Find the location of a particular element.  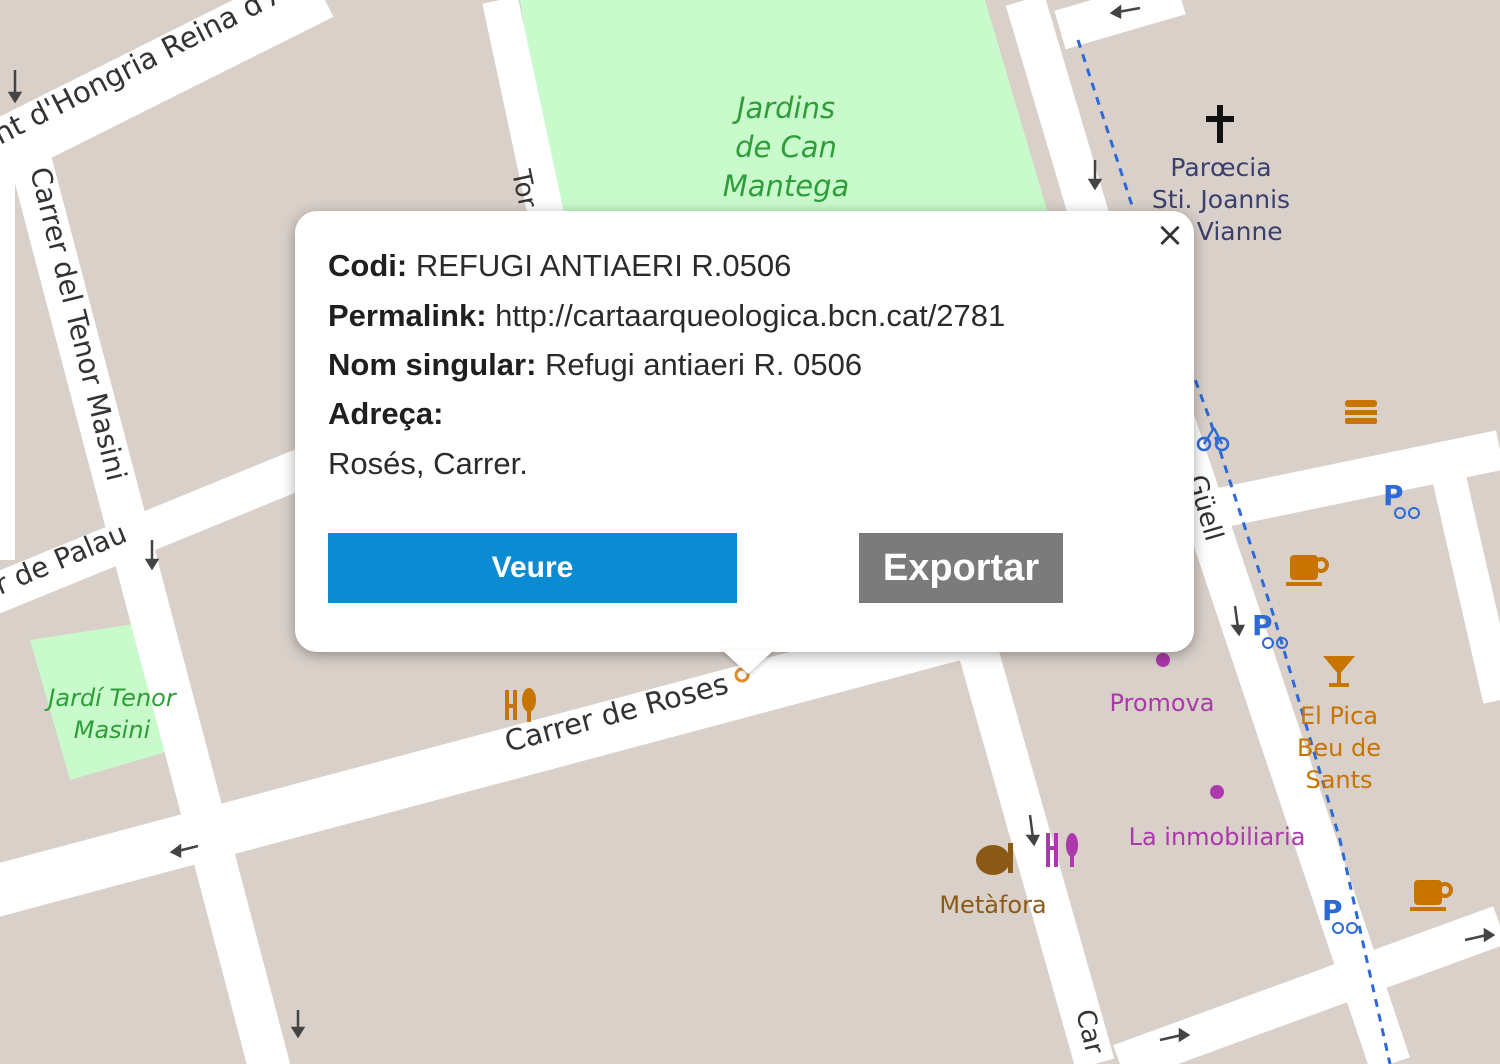

park-label-line2: de Can is located at coordinates (786, 147).